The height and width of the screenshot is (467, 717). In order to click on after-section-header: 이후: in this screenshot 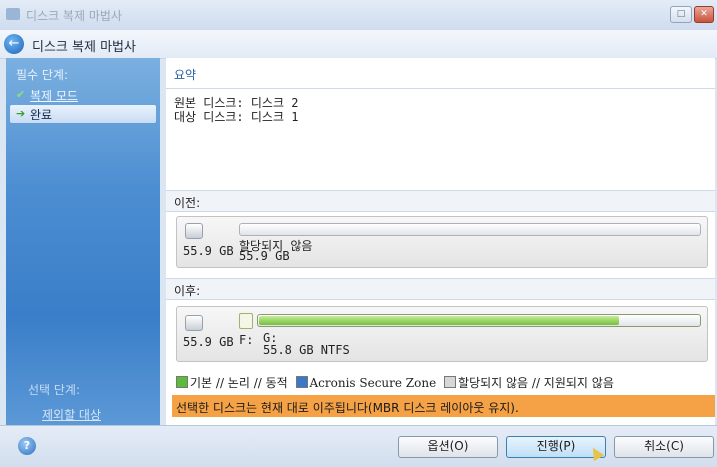, I will do `click(440, 289)`.